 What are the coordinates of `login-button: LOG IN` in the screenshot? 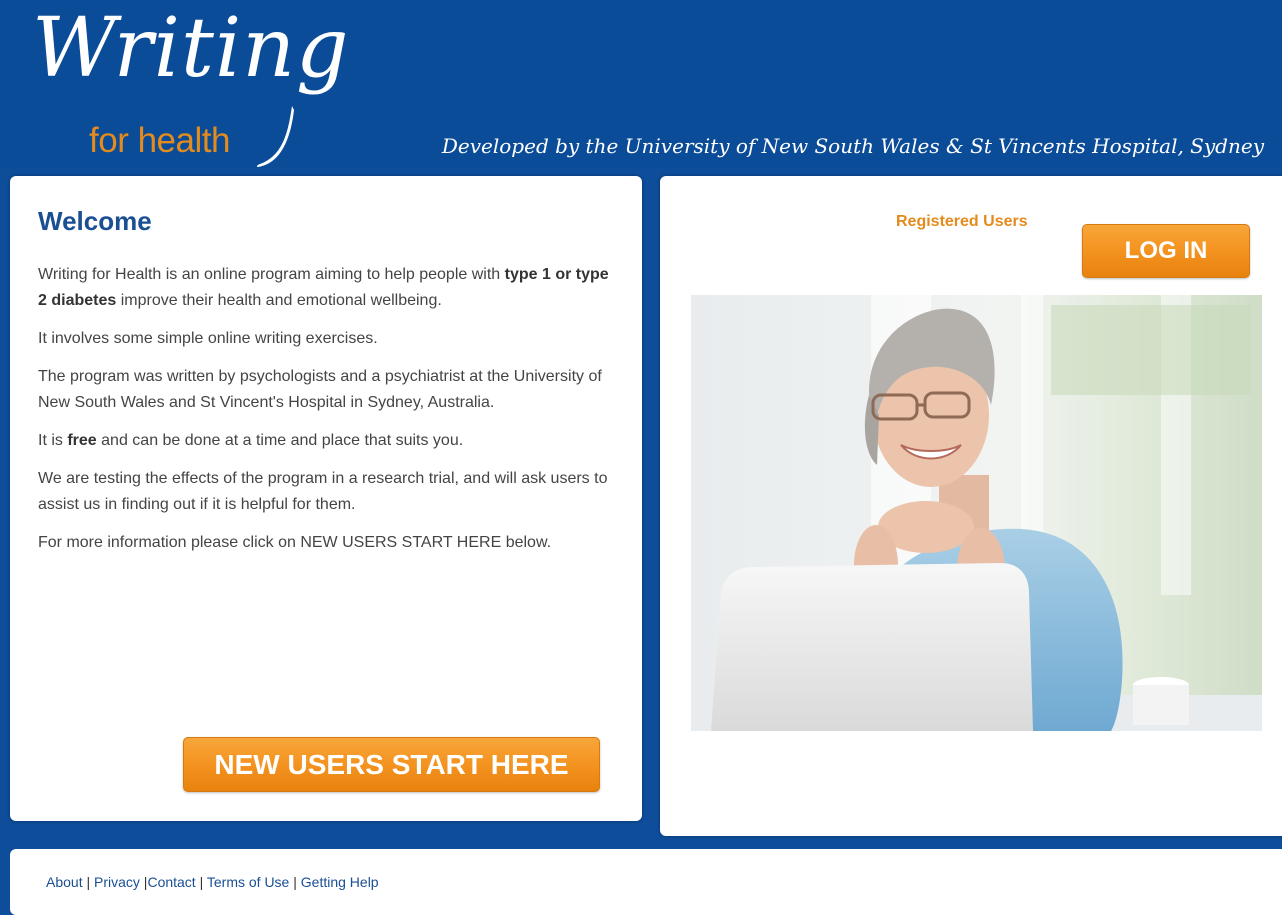 It's located at (1166, 251).